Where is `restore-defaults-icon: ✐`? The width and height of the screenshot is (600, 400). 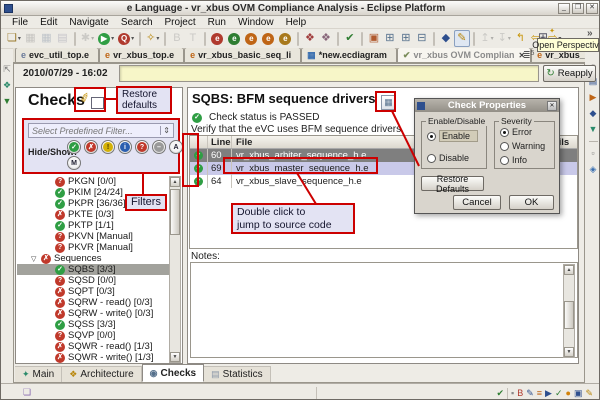 restore-defaults-icon: ✐ is located at coordinates (91, 100).